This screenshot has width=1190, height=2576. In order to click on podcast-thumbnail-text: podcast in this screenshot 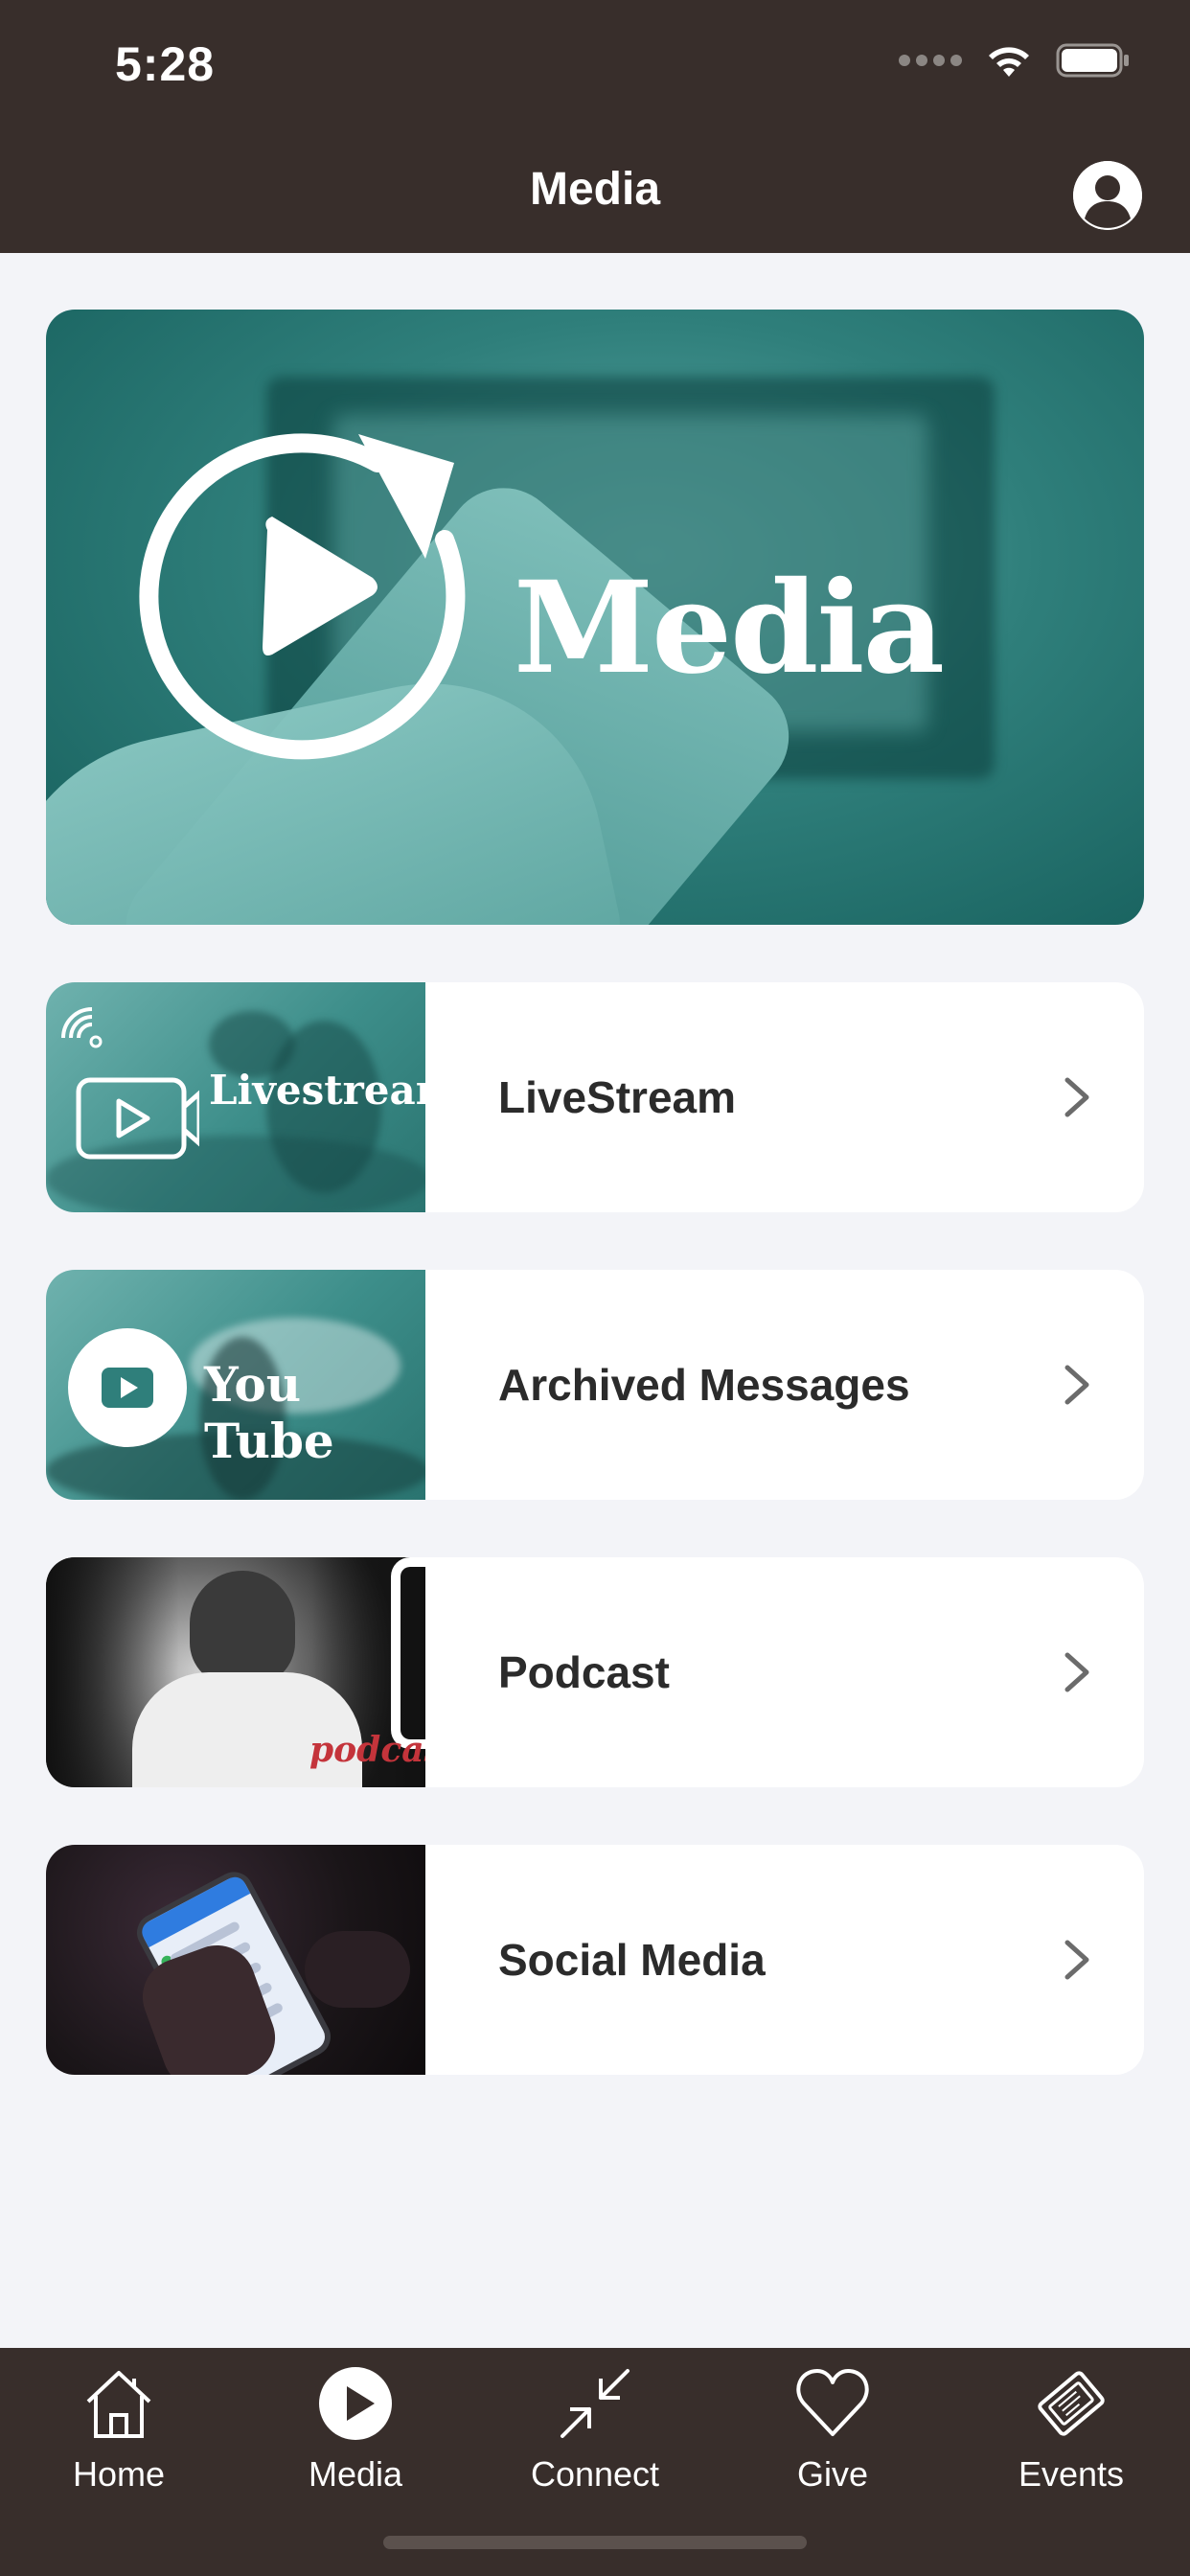, I will do `click(367, 1750)`.